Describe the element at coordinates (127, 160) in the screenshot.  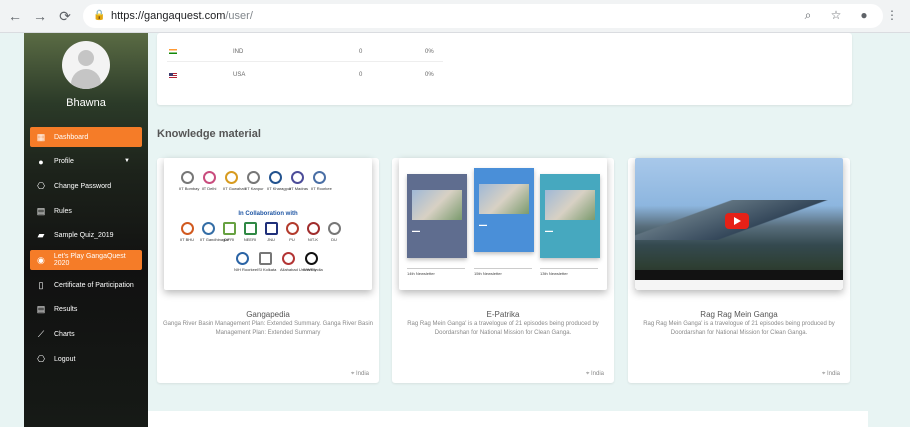
I see `chevron-down-icon: ▼` at that location.